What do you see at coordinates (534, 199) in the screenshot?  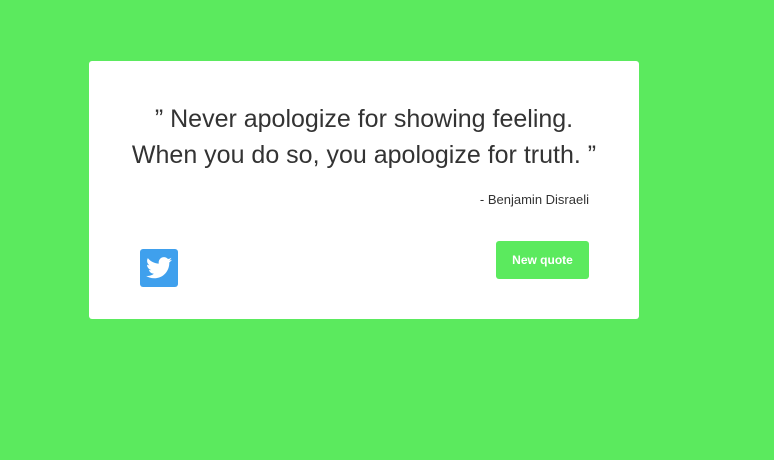 I see `quote-author: - Benjamin Disraeli` at bounding box center [534, 199].